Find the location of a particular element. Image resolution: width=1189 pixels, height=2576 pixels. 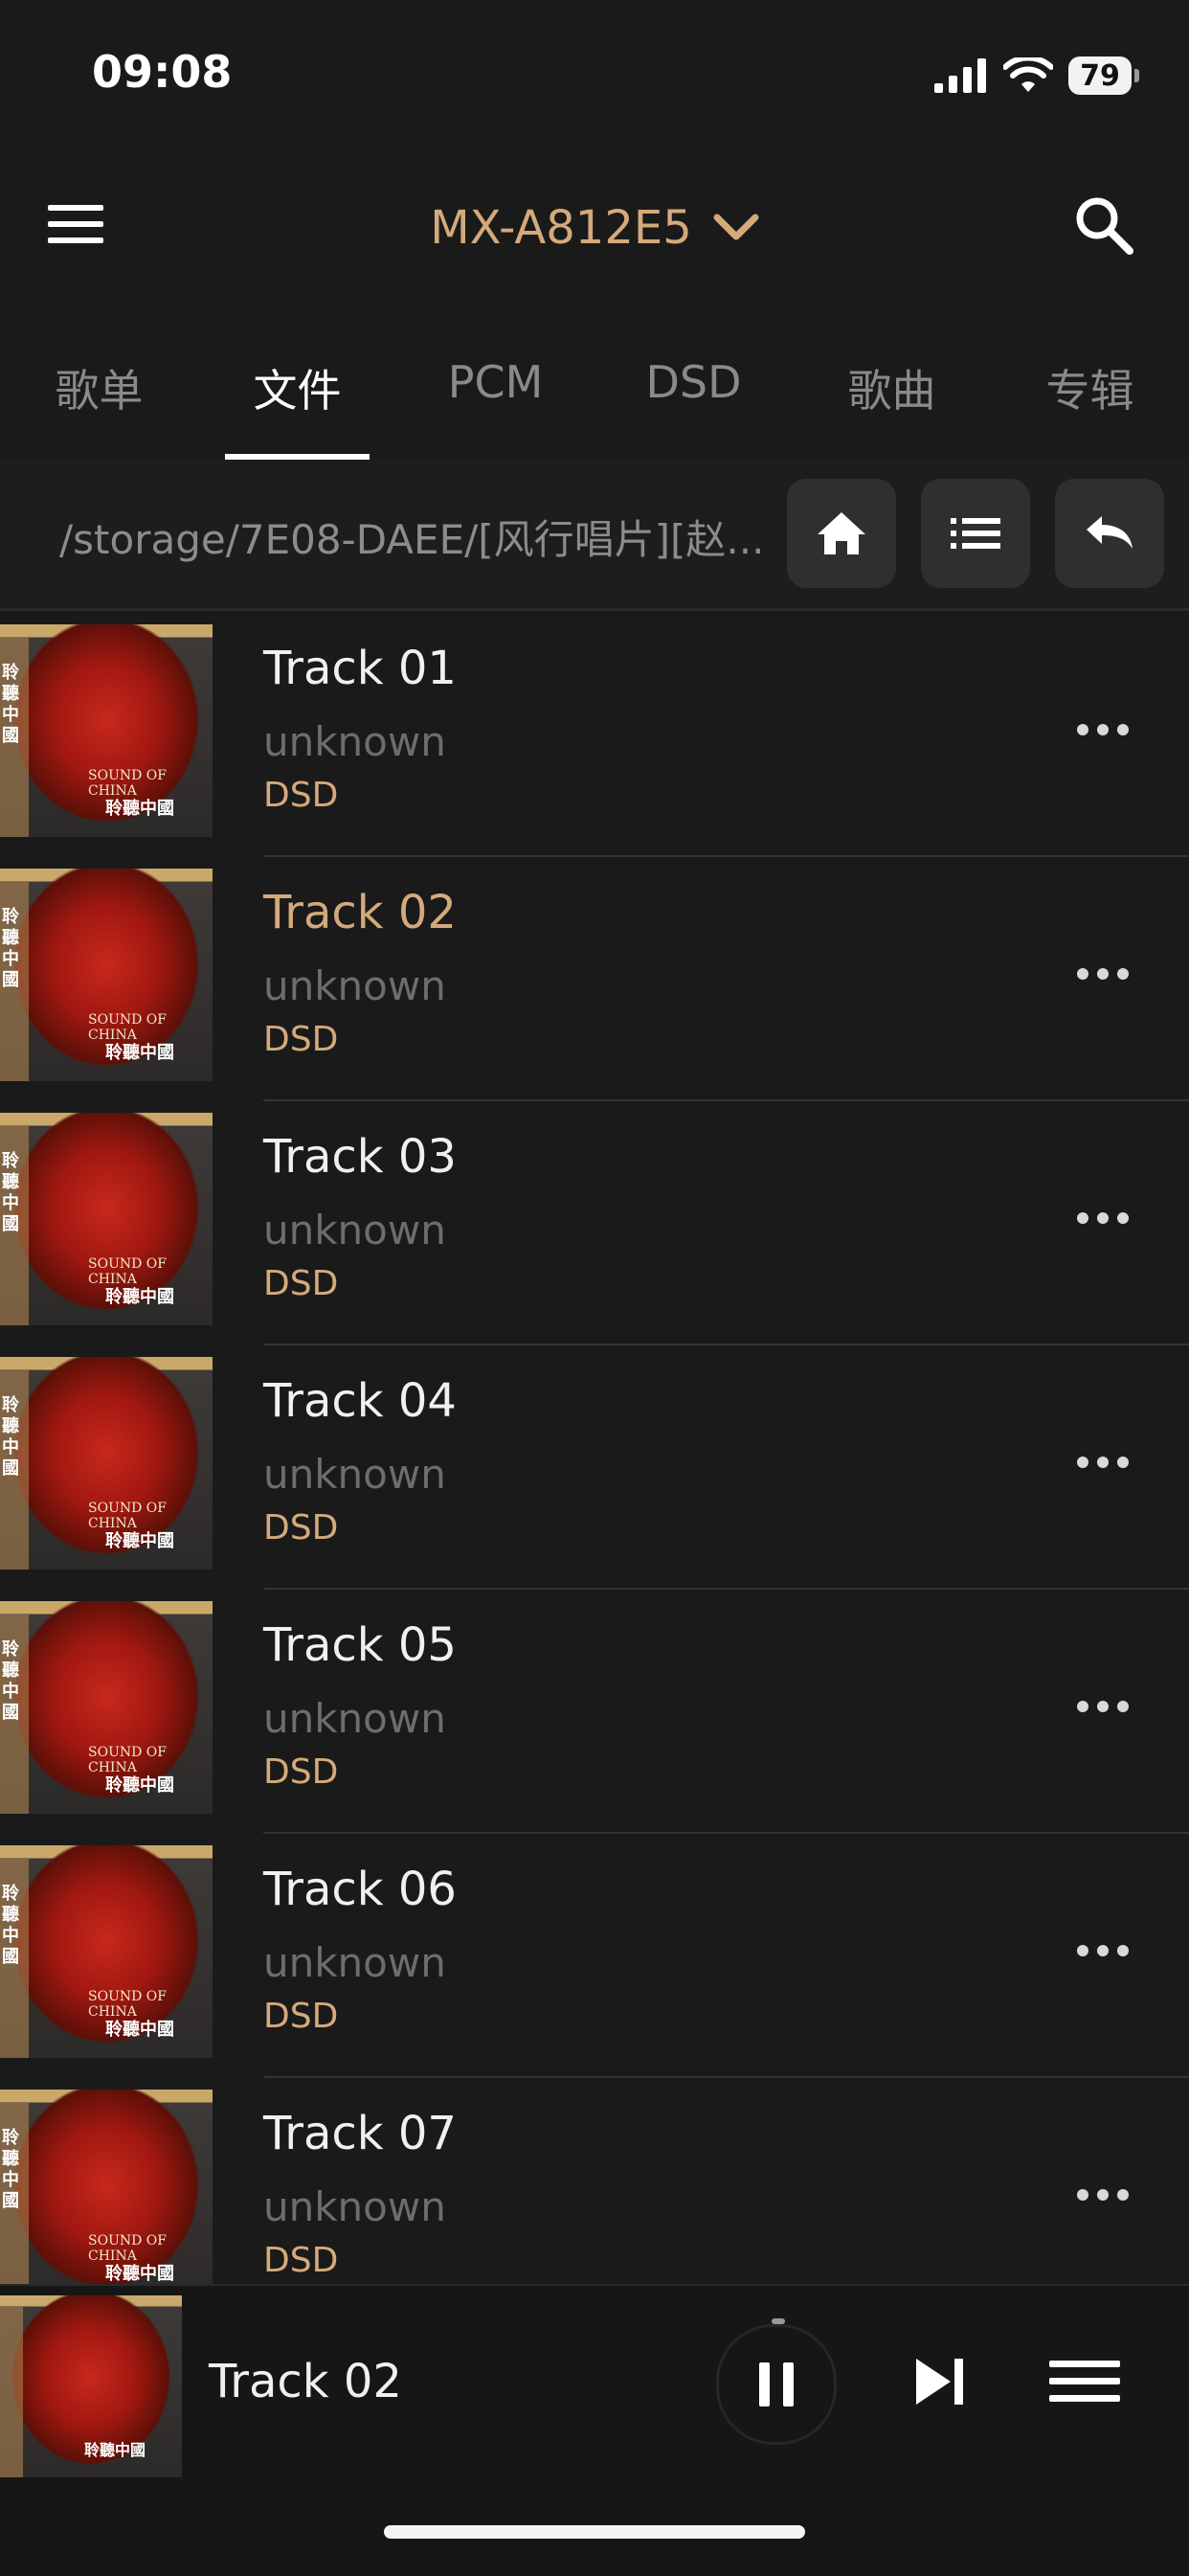

now-playing-title: Track 02 is located at coordinates (305, 2381).